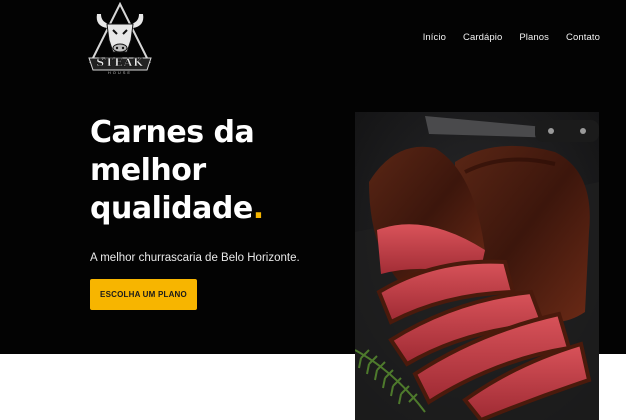  I want to click on nav-link-contato: Contato, so click(583, 37).